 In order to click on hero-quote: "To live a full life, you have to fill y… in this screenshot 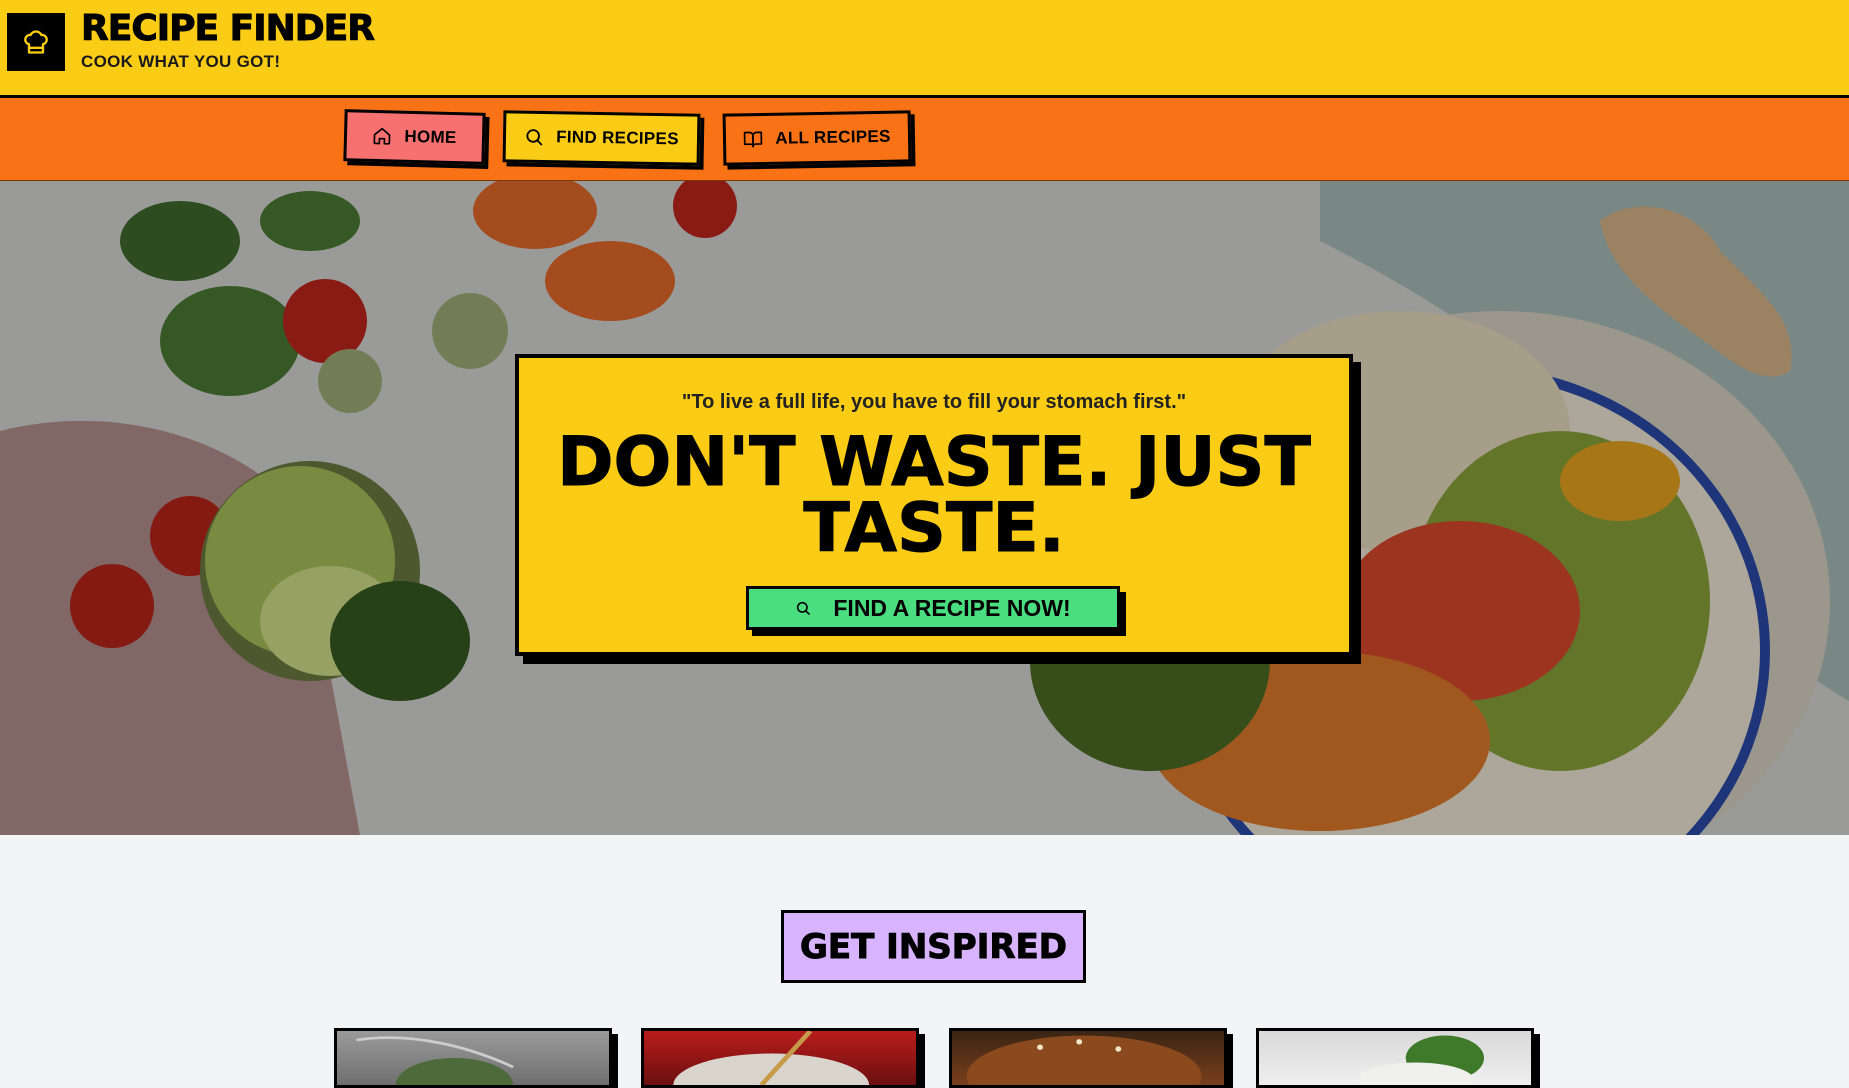, I will do `click(934, 402)`.